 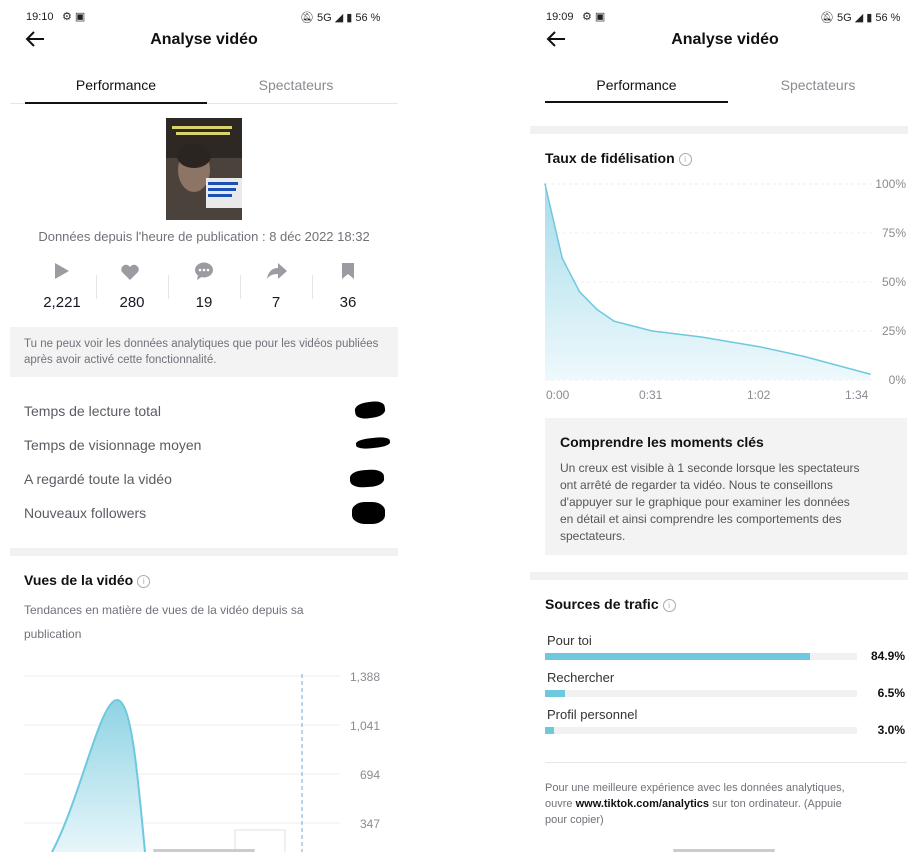 What do you see at coordinates (642, 804) in the screenshot?
I see `analytics-link: www.tiktok.com/analytics` at bounding box center [642, 804].